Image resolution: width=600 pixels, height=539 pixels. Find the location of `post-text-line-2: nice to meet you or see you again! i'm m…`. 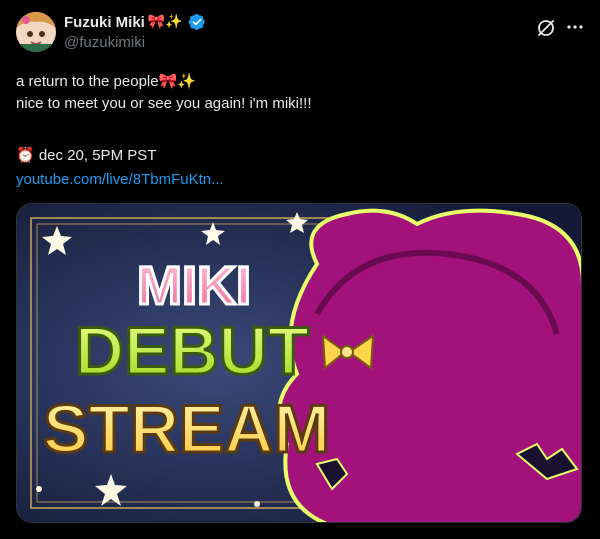

post-text-line-2: nice to meet you or see you again! i'm m… is located at coordinates (164, 103).